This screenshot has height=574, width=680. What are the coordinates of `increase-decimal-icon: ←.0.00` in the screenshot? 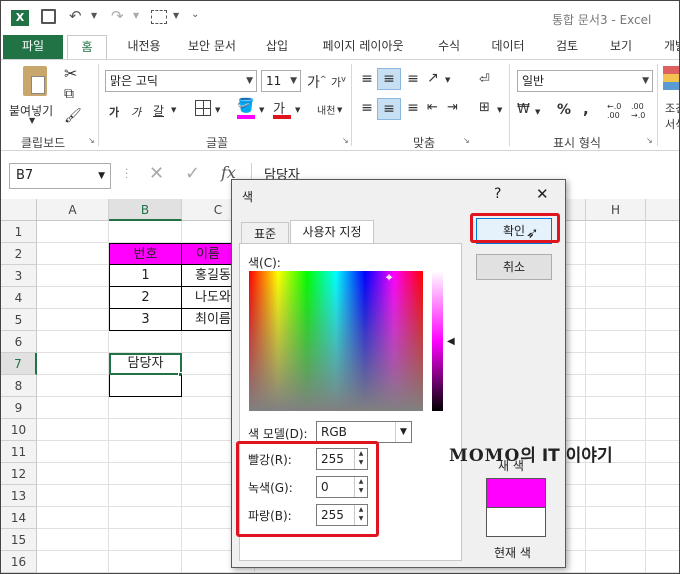 It's located at (614, 111).